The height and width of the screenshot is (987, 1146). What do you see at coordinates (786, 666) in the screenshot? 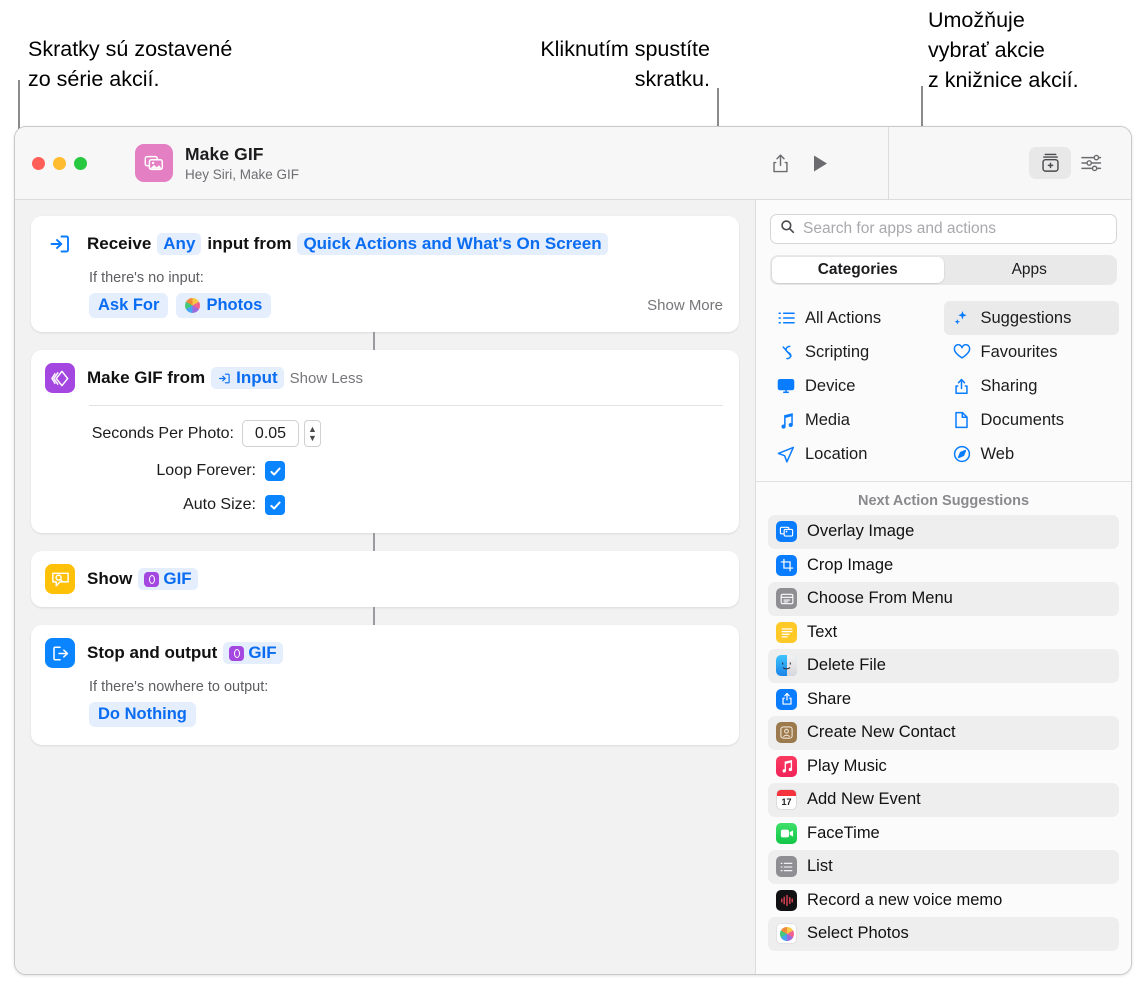
I see `finder-icon` at bounding box center [786, 666].